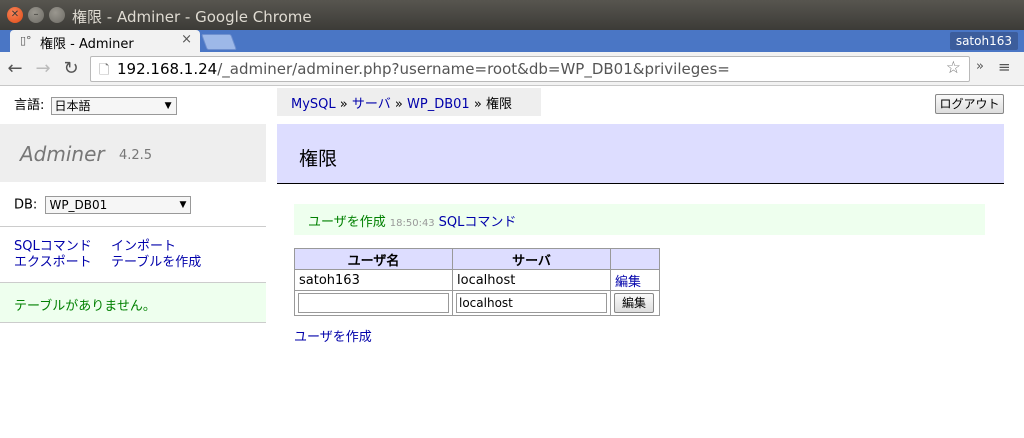 The image size is (1024, 438). I want to click on edit-button: 編集, so click(634, 303).